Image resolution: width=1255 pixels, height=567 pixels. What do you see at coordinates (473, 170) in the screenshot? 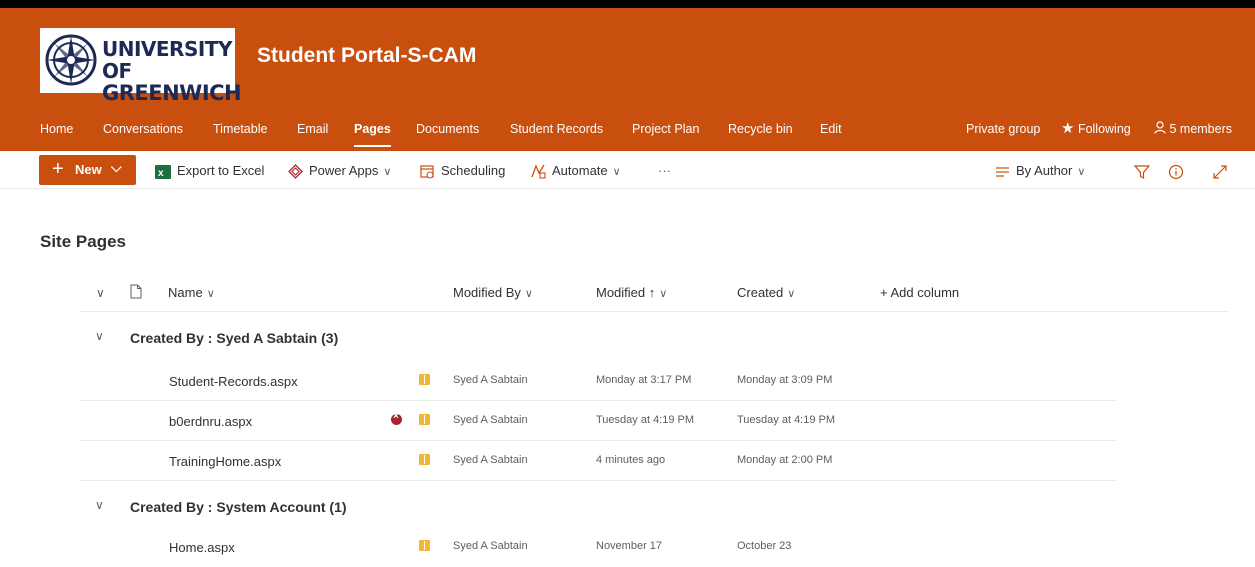
I see `scheduling-label: Scheduling` at bounding box center [473, 170].